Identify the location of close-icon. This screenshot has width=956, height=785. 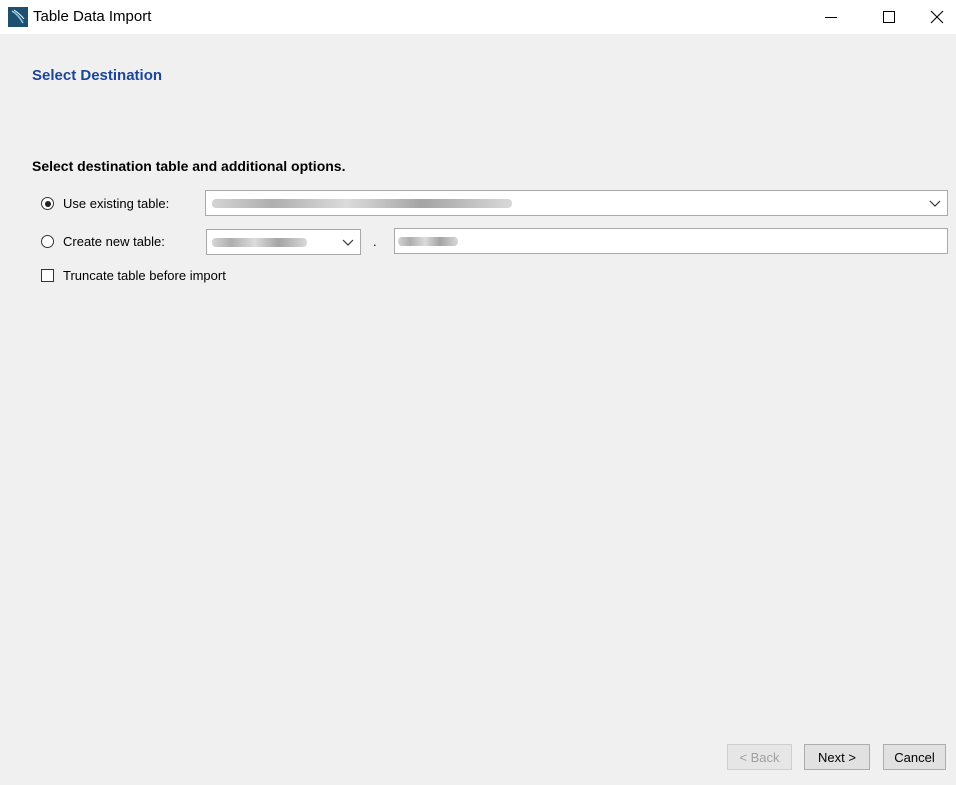
(937, 17).